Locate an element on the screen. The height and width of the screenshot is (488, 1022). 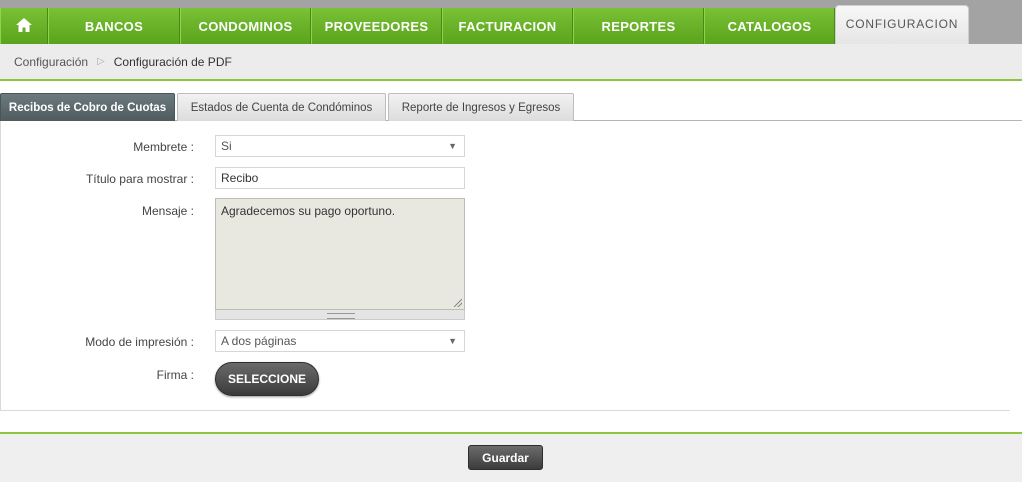
mensaje-label: Mensaje is located at coordinates (168, 211).